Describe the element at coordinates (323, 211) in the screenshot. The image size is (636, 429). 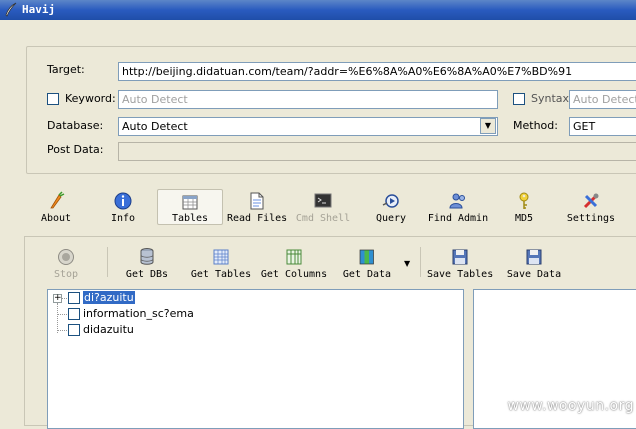
I see `cmd-shell-button: Cmd Shell` at that location.